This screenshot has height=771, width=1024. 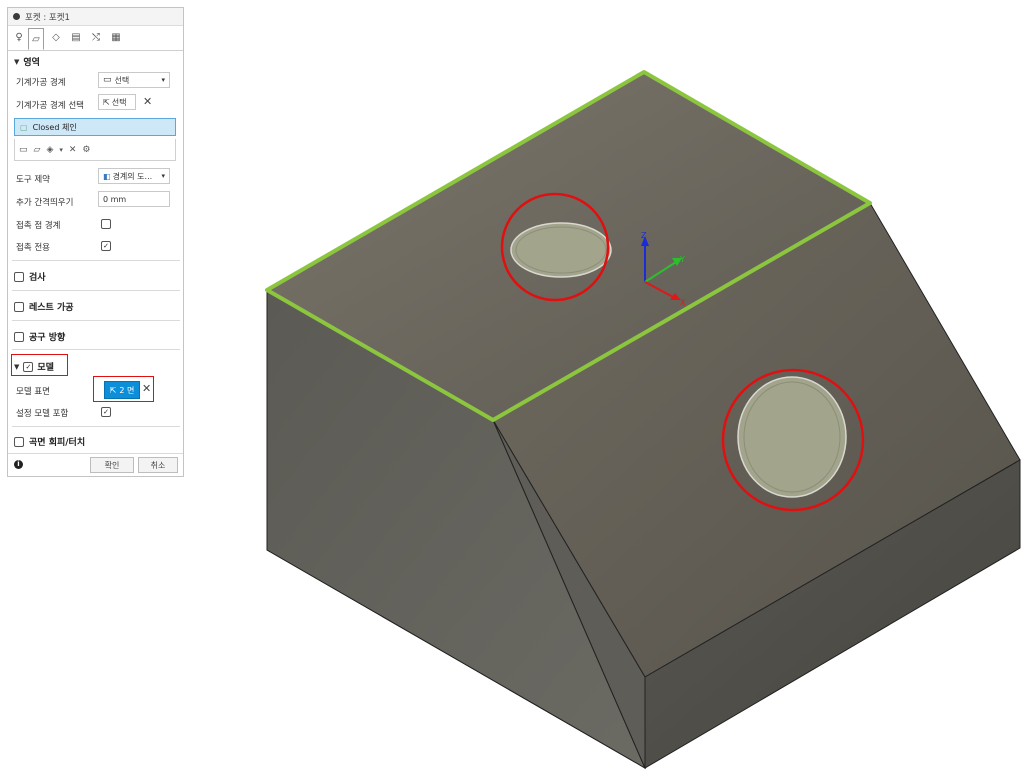 What do you see at coordinates (86, 150) in the screenshot?
I see `gear-icon: ⚙` at bounding box center [86, 150].